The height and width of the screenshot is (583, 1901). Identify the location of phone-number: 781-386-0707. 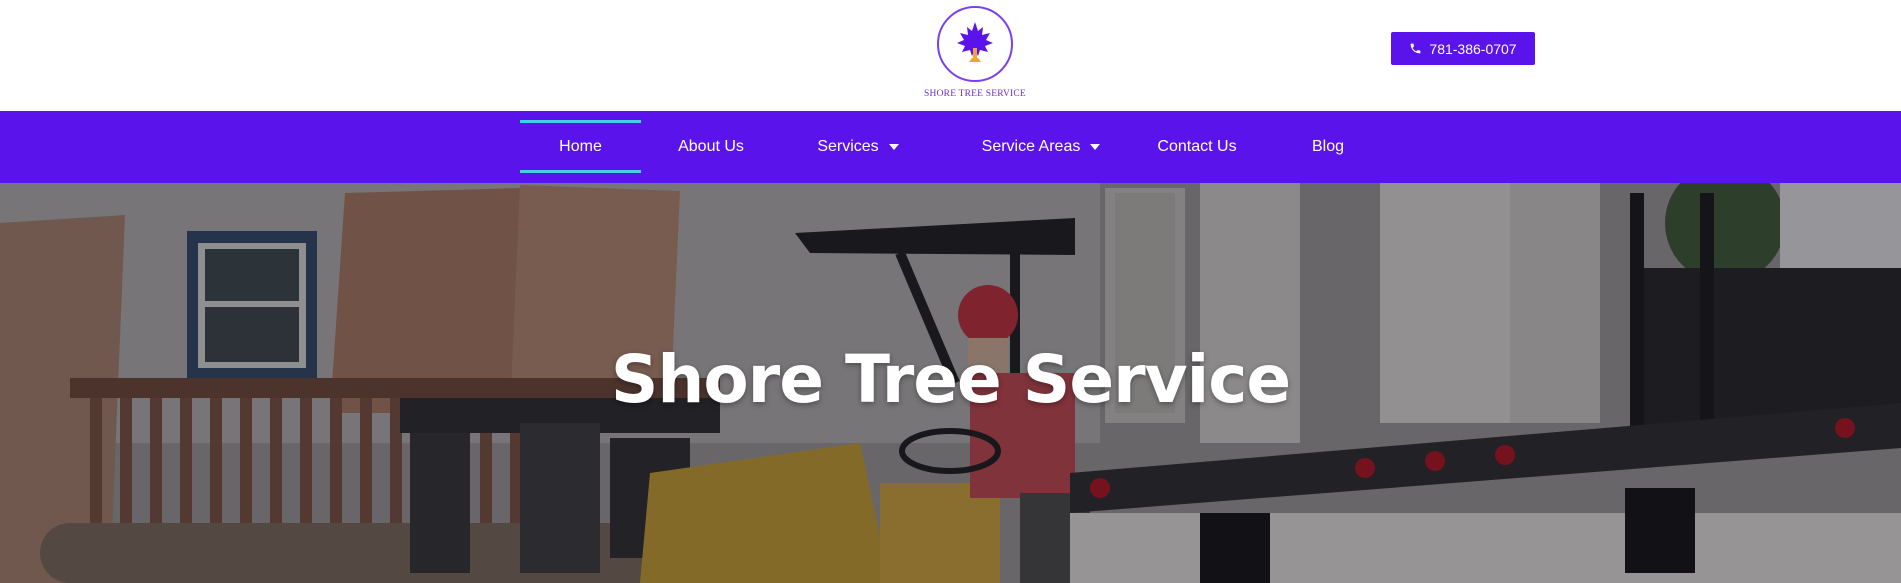
(1473, 48).